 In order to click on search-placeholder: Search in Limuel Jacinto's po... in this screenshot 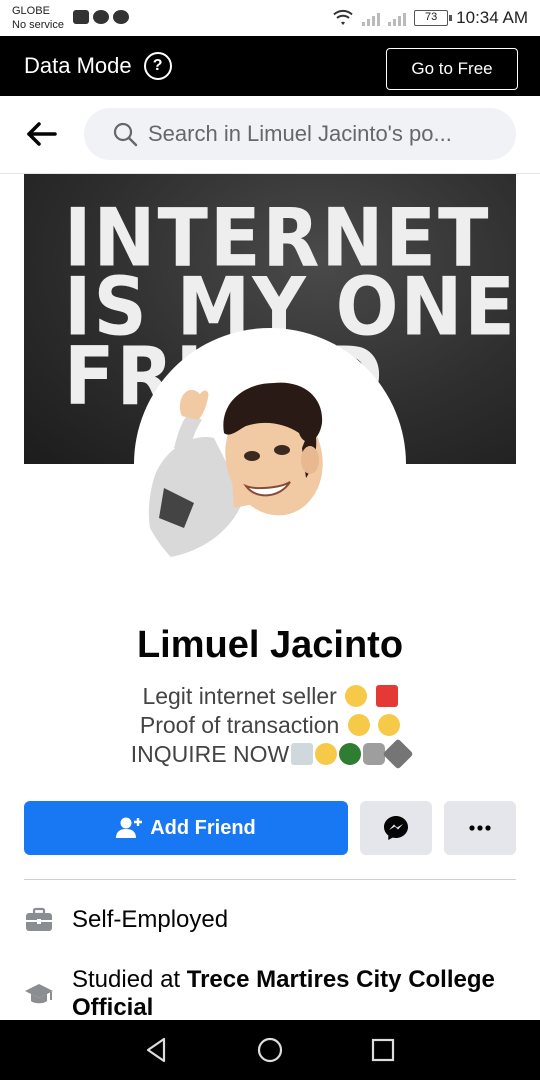, I will do `click(300, 133)`.